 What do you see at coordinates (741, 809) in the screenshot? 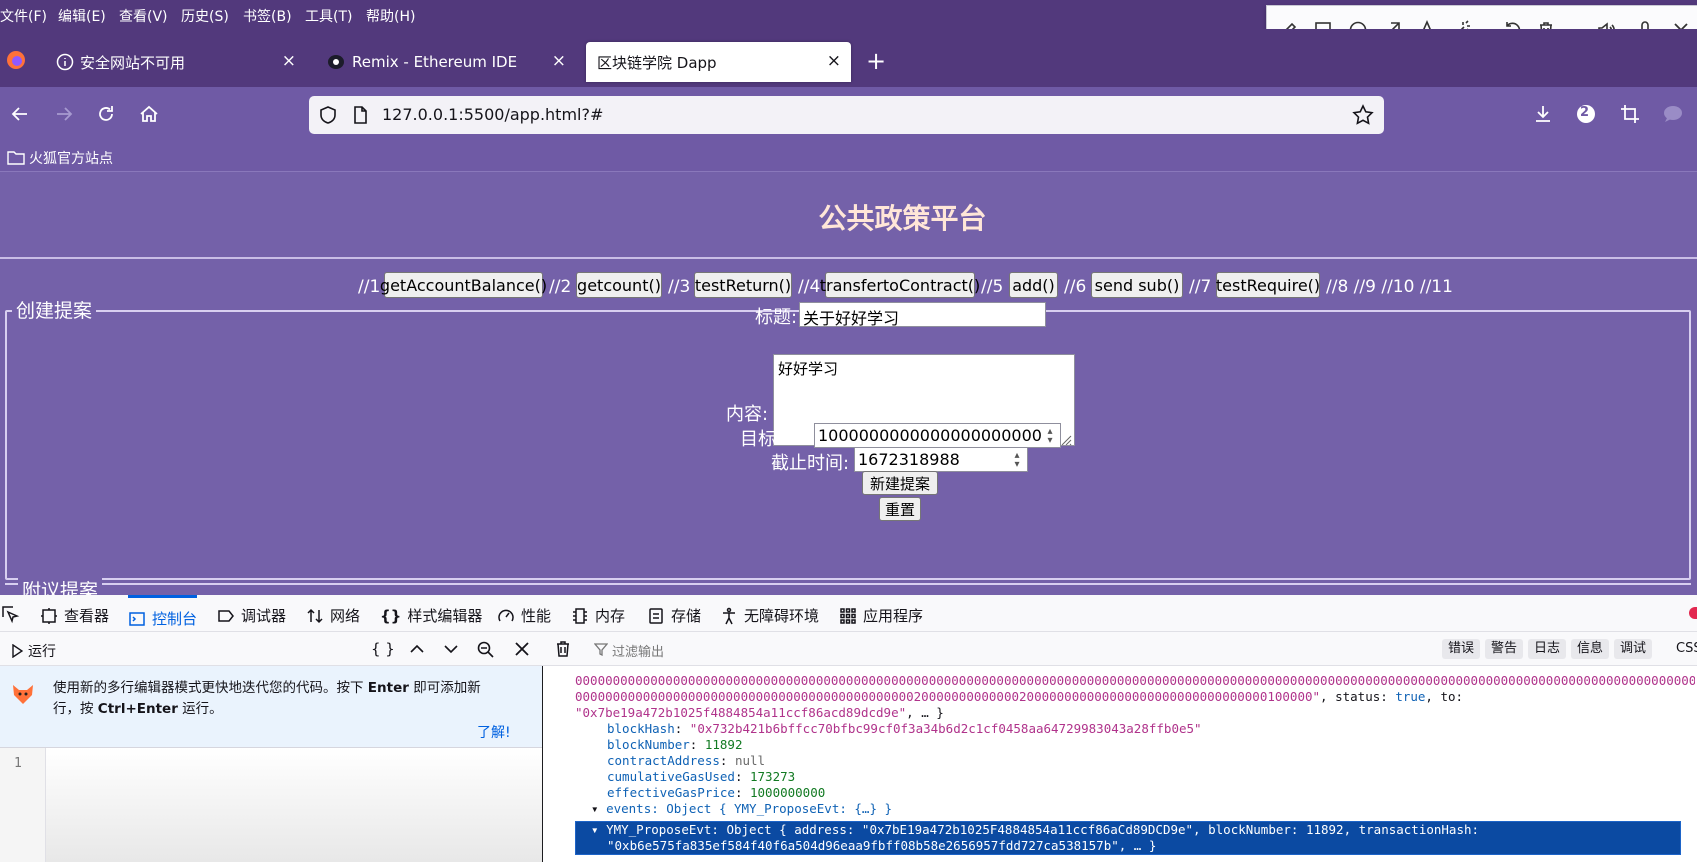
I see `log-property-events: ▾ events: Object { YMY_ProposeEvt: {…} }` at bounding box center [741, 809].